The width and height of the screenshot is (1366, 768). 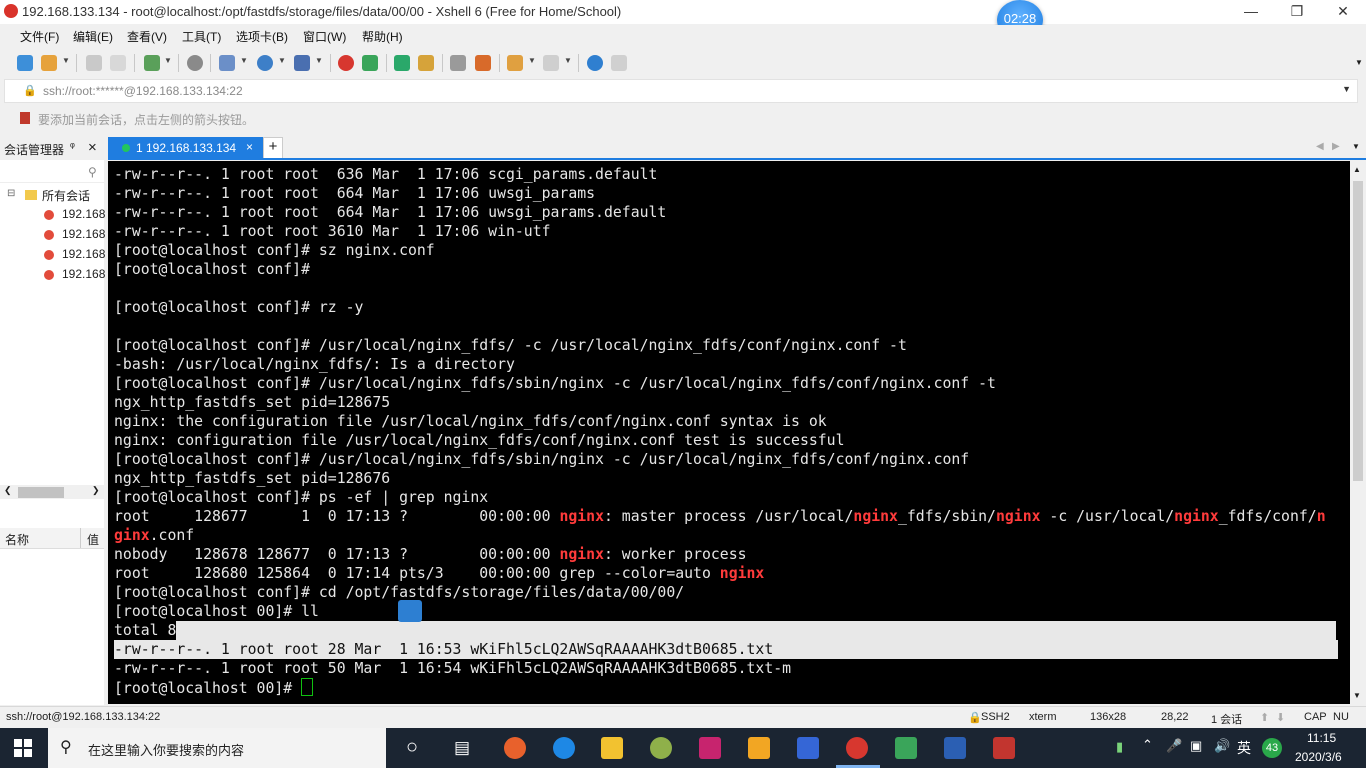 I want to click on tree-root-all-sessions: 所有会话, so click(x=66, y=195).